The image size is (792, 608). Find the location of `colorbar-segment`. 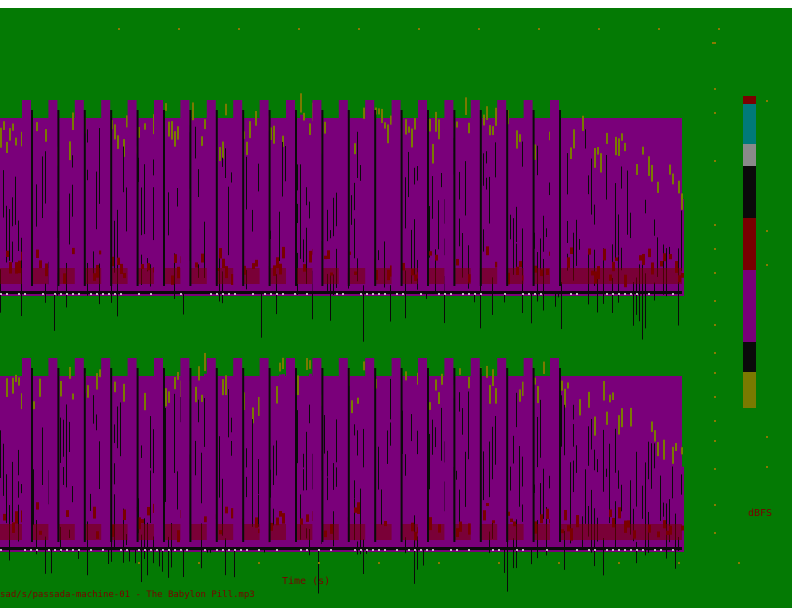

colorbar-segment is located at coordinates (749, 306).